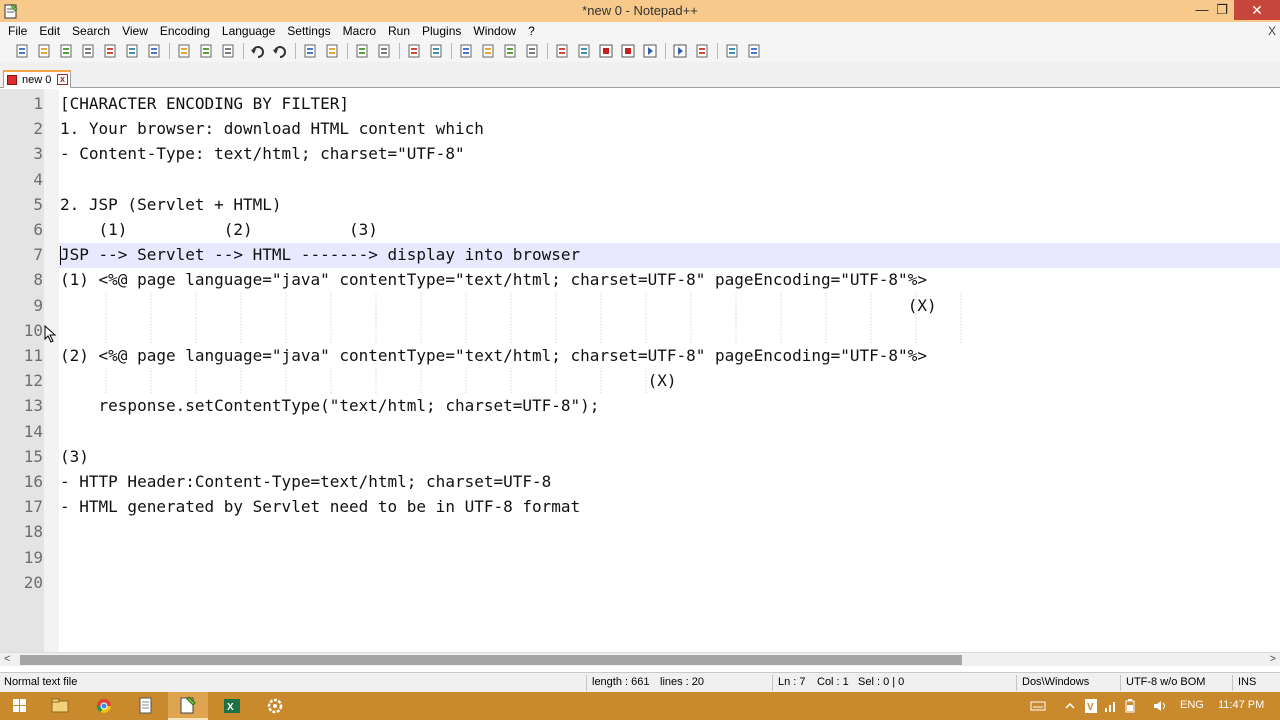  I want to click on run-macro-multiple-icon, so click(680, 51).